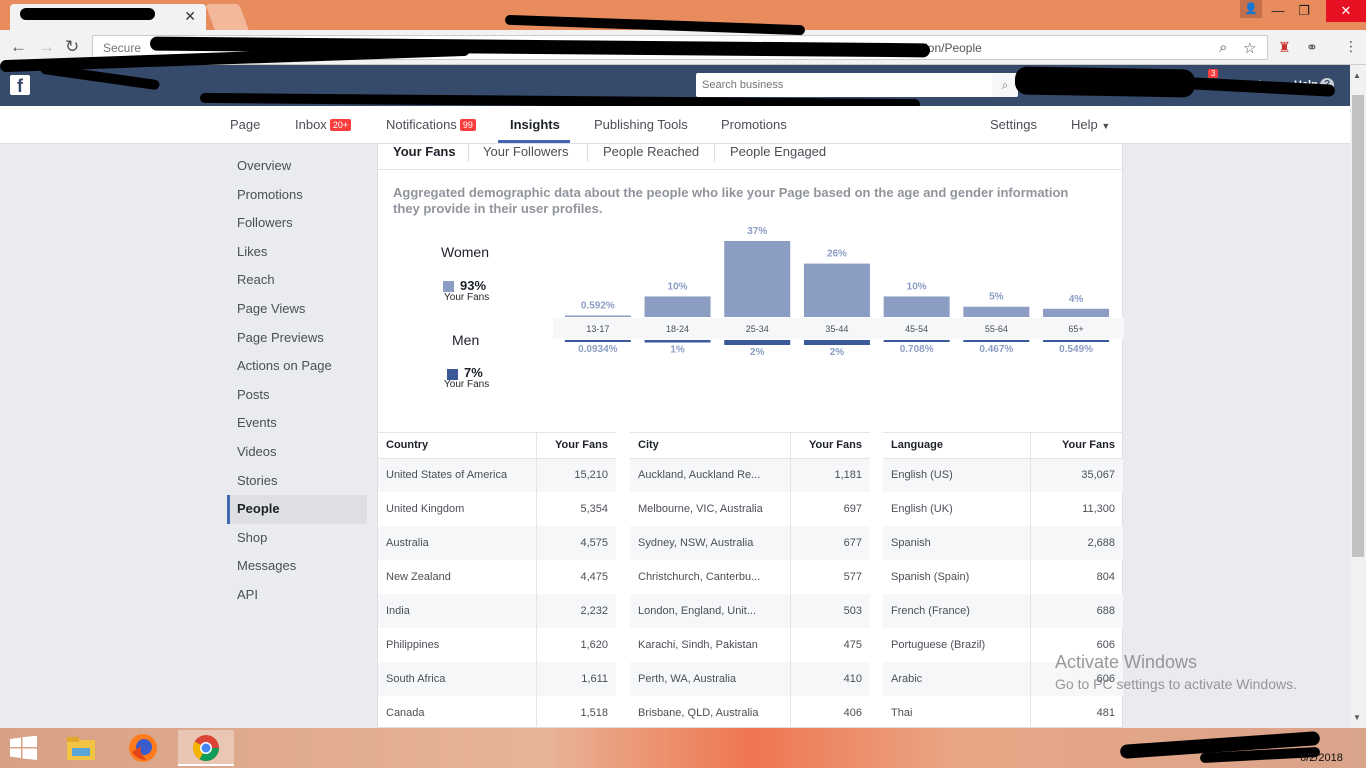 Image resolution: width=1366 pixels, height=768 pixels. Describe the element at coordinates (1284, 47) in the screenshot. I see `extension-icon: ♜` at that location.